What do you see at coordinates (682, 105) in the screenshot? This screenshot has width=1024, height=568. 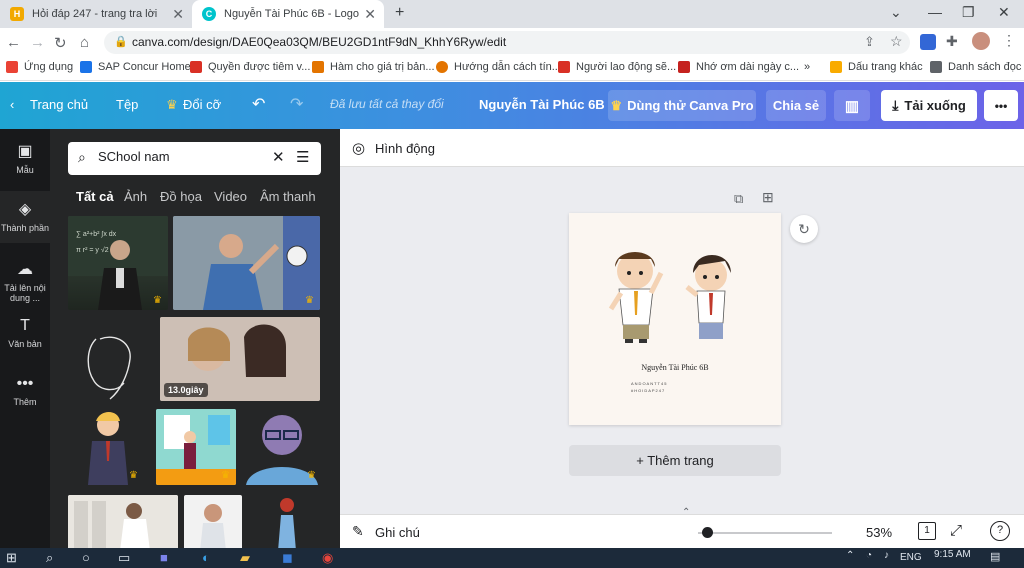 I see `try-pro-button: ♛ Dùng thử Canva Pro` at bounding box center [682, 105].